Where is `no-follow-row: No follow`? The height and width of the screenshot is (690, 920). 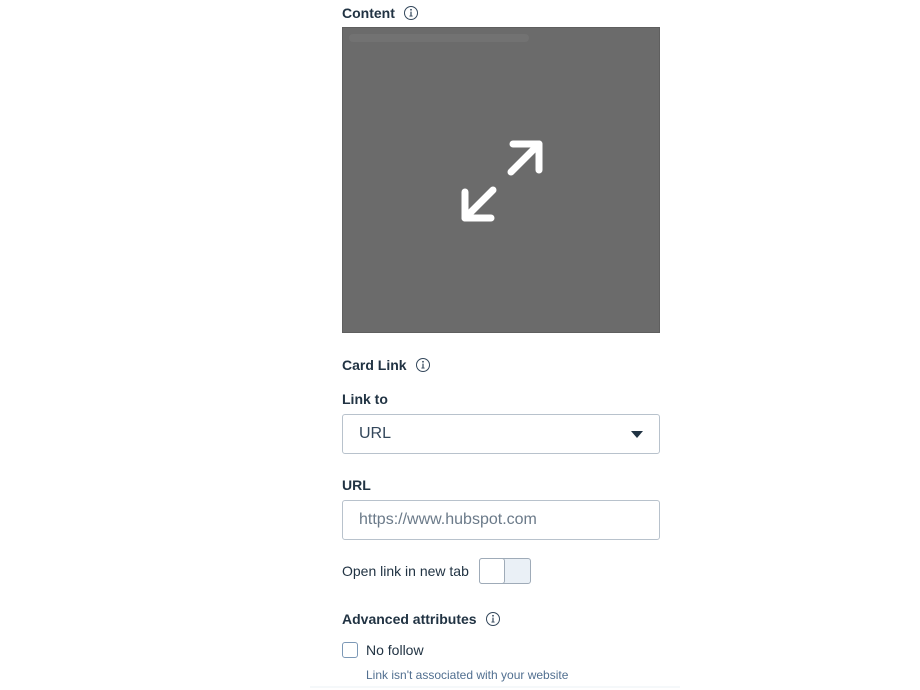 no-follow-row: No follow is located at coordinates (383, 650).